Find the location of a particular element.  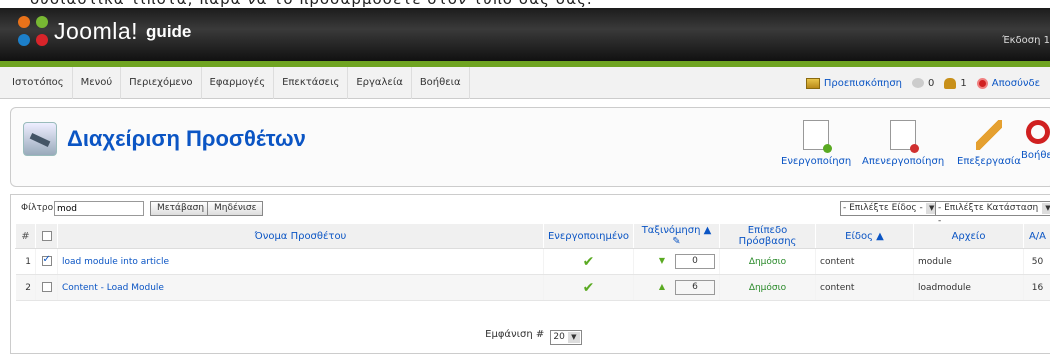

users-online: 1 is located at coordinates (955, 83).